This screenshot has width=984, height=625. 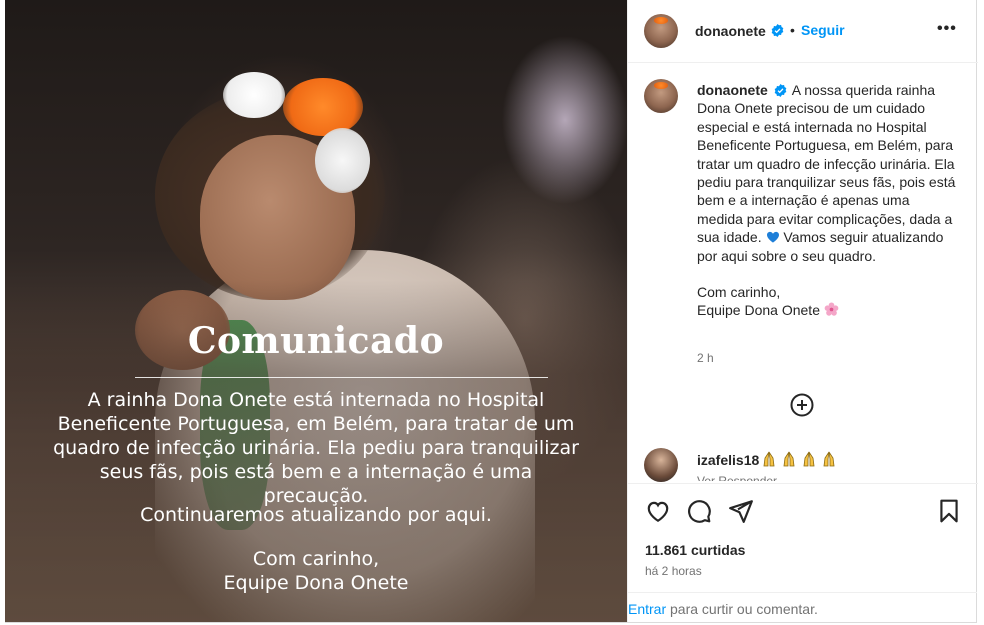 What do you see at coordinates (699, 511) in the screenshot?
I see `comment-bubble-icon` at bounding box center [699, 511].